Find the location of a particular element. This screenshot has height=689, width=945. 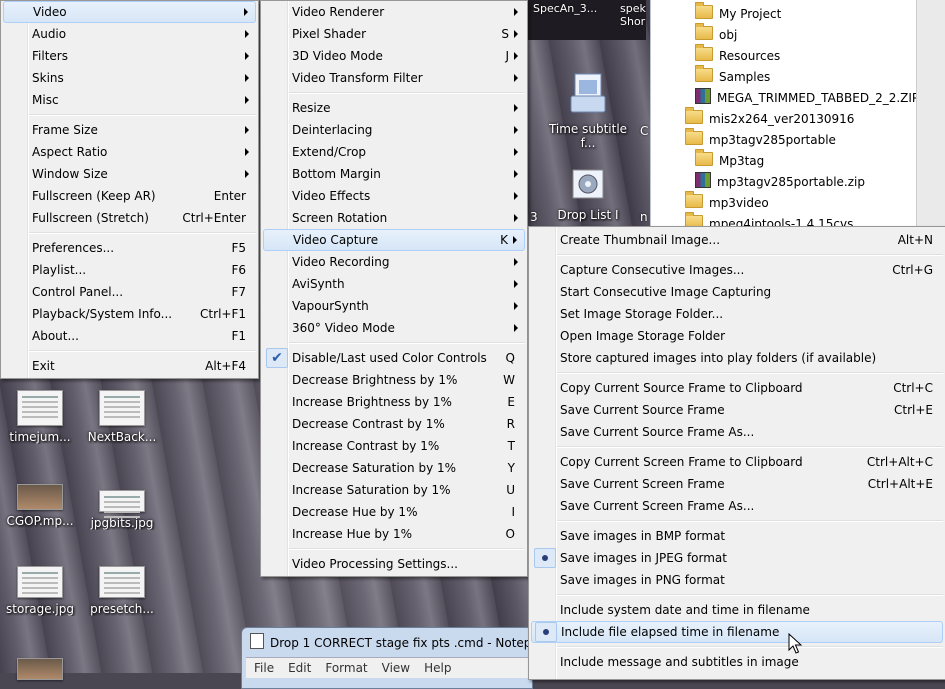

tree-item: mp3tagv285portable.zip is located at coordinates (780, 182).